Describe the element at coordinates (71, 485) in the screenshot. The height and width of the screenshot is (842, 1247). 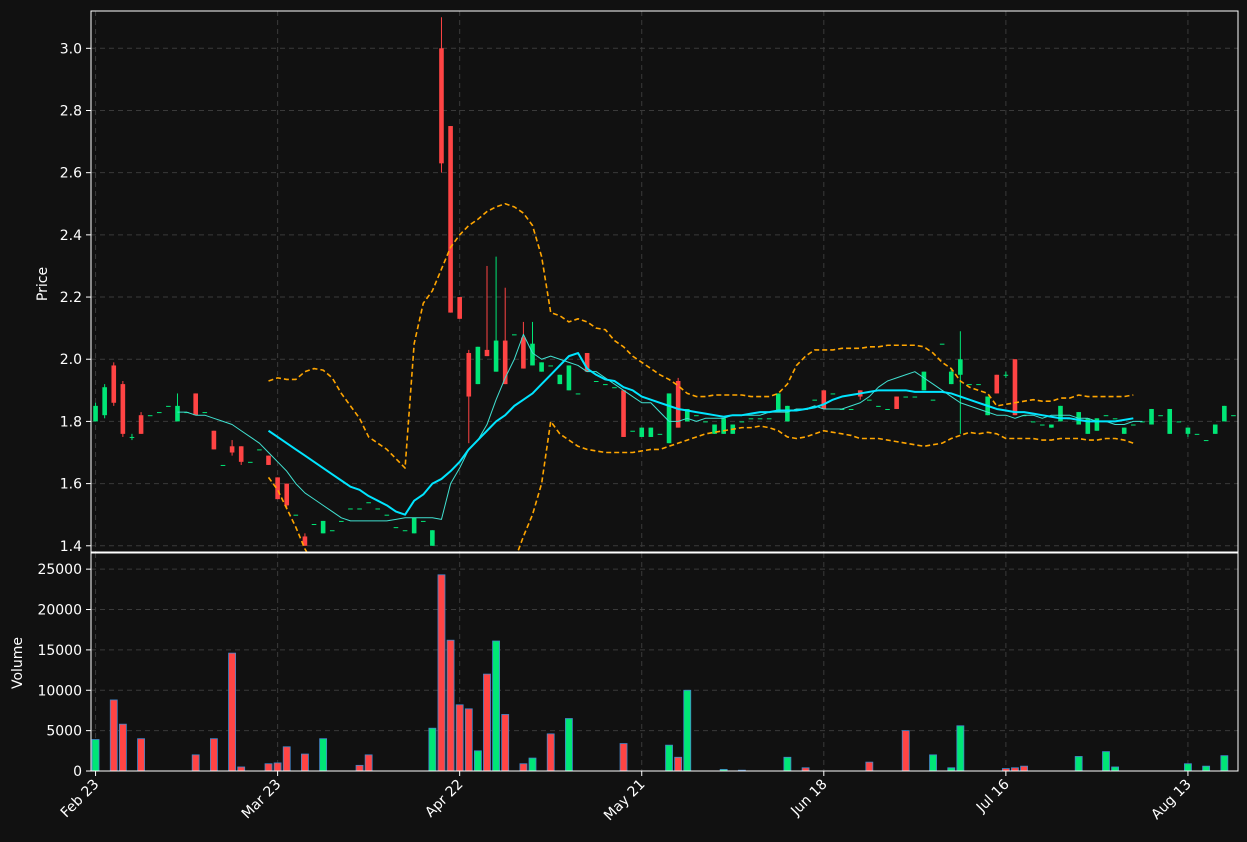
I see `price-tick-label: 1.6` at that location.